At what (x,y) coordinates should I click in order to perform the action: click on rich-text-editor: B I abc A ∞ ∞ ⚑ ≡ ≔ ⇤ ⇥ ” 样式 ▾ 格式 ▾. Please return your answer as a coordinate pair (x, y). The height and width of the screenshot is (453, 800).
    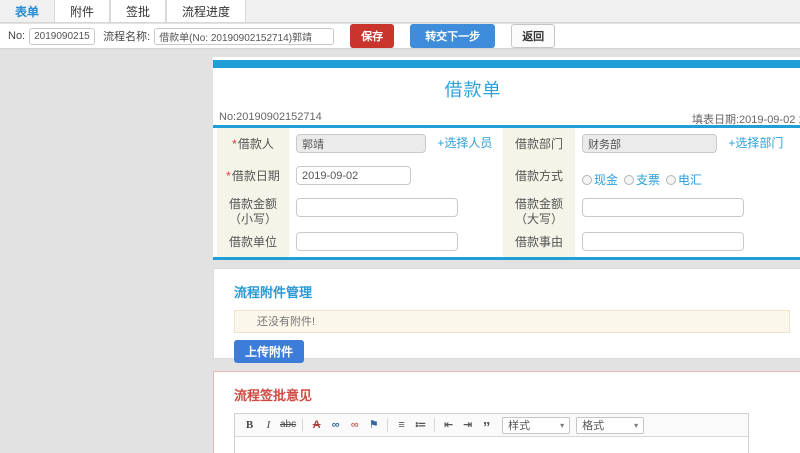
    Looking at the image, I should click on (491, 433).